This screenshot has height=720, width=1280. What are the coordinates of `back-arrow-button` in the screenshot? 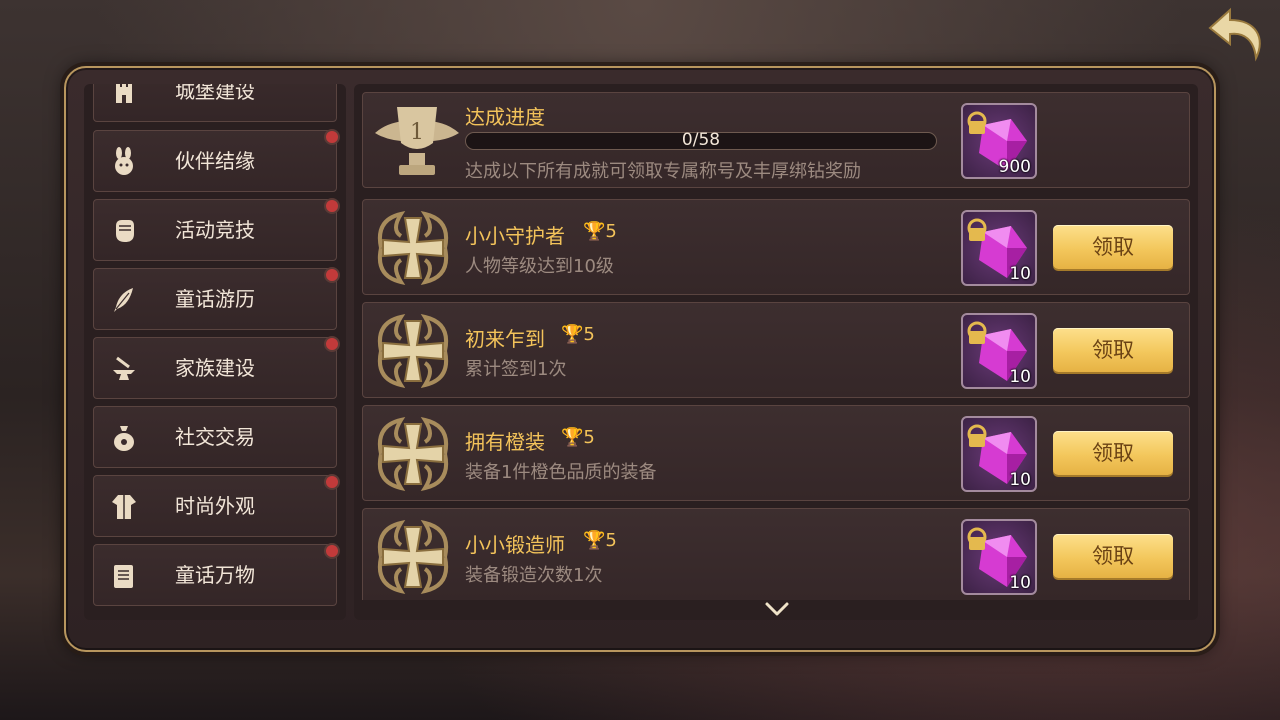 It's located at (1235, 34).